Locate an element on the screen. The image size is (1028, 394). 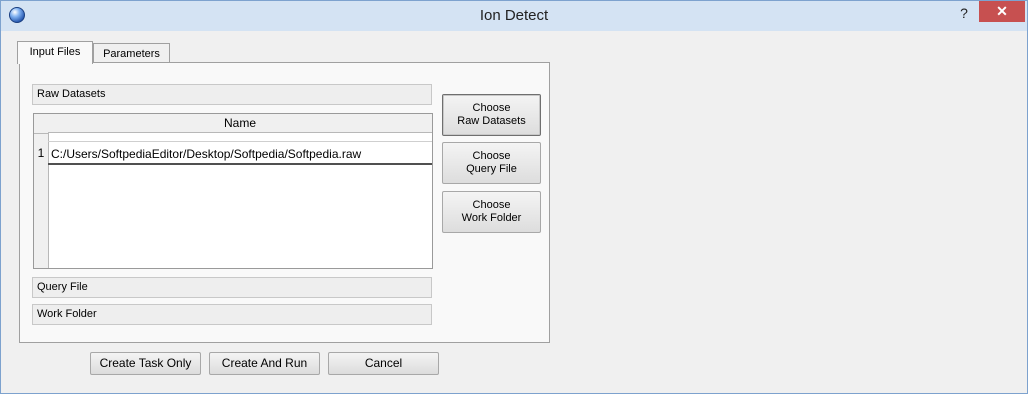
work-folder-header: Work Folder is located at coordinates (232, 314).